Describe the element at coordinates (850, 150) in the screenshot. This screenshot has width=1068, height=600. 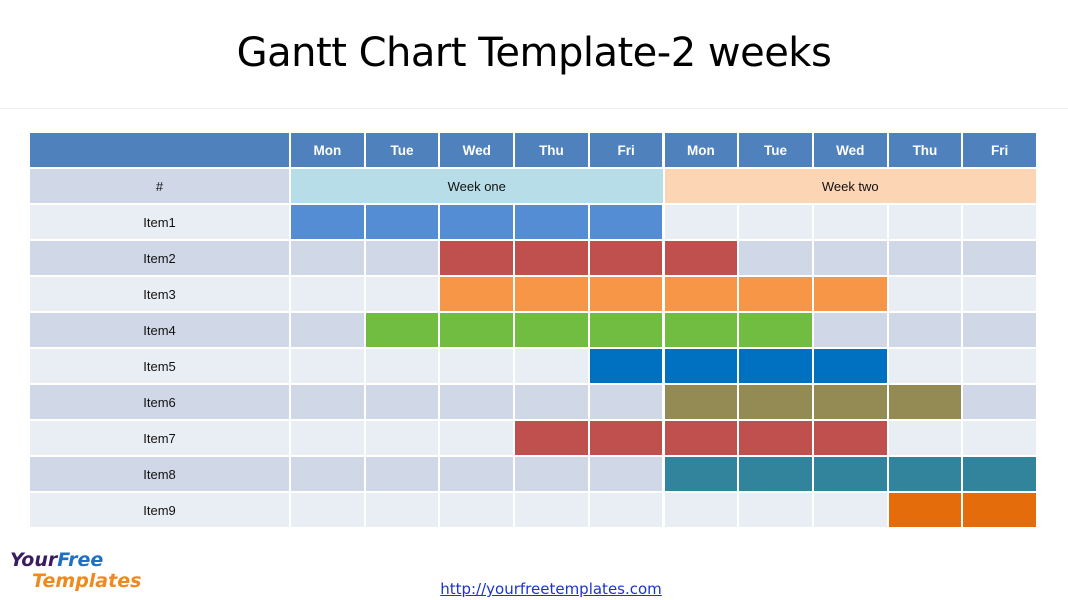
I see `day-header-wed-w2: Wed` at that location.